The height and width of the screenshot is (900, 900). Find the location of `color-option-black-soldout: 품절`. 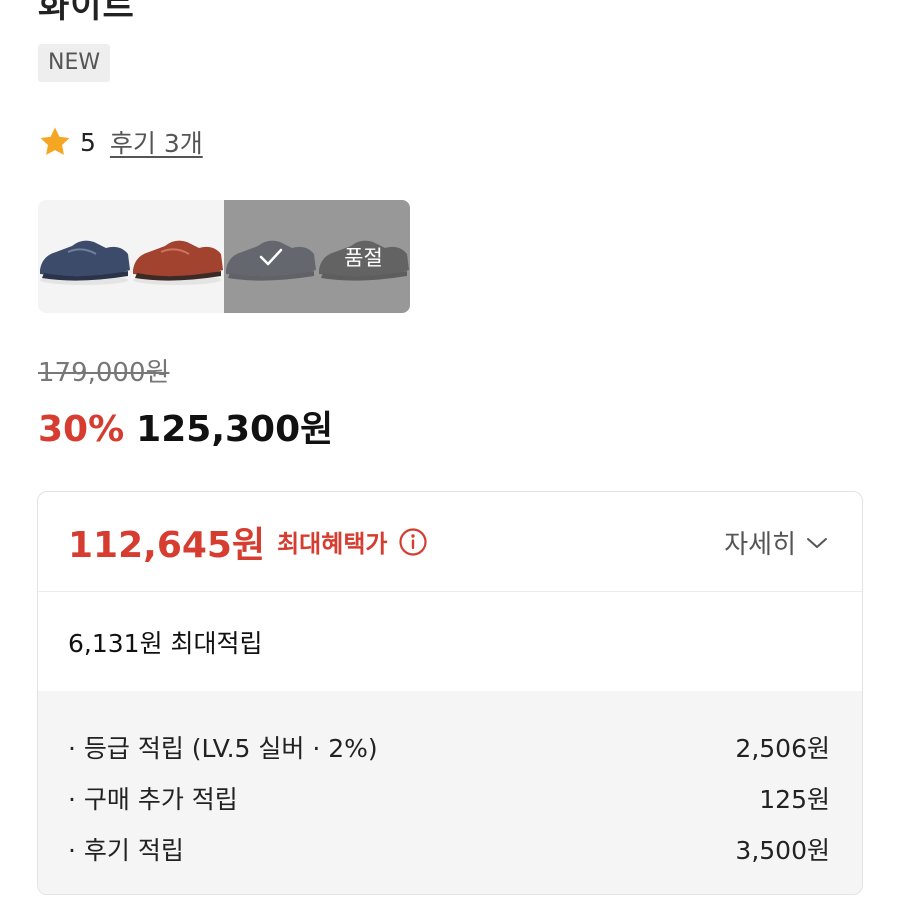

color-option-black-soldout: 품절 is located at coordinates (363, 256).